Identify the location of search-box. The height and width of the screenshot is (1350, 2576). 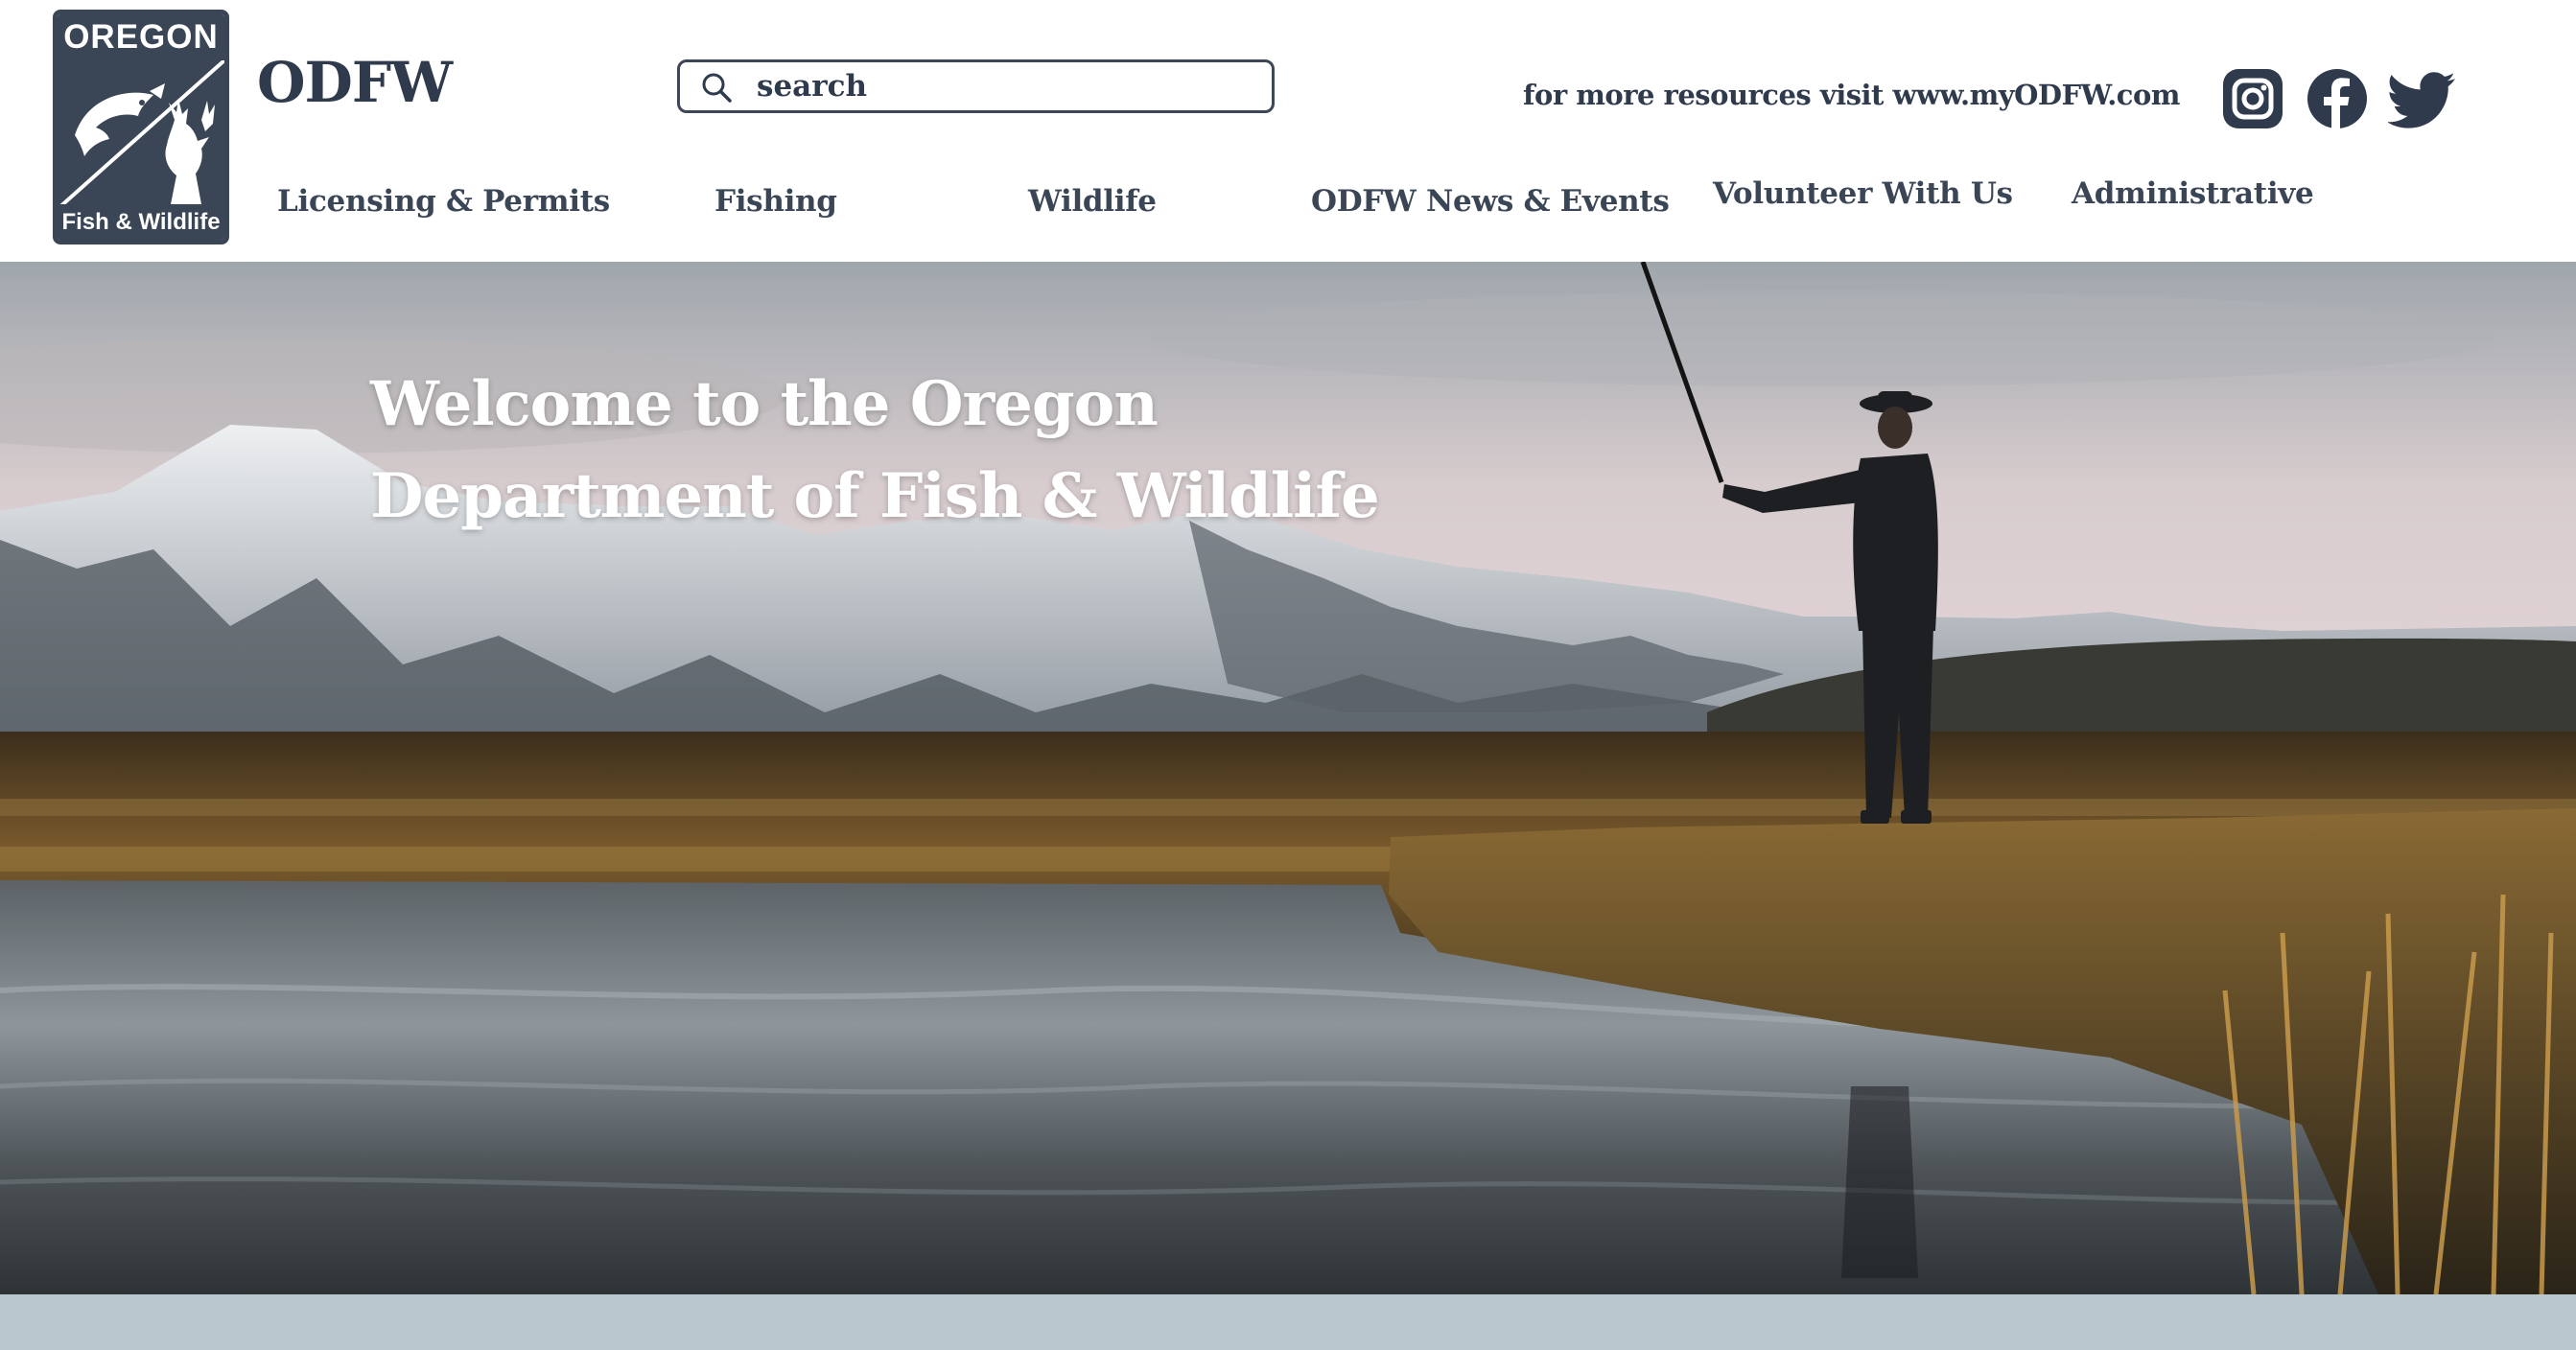
(976, 86).